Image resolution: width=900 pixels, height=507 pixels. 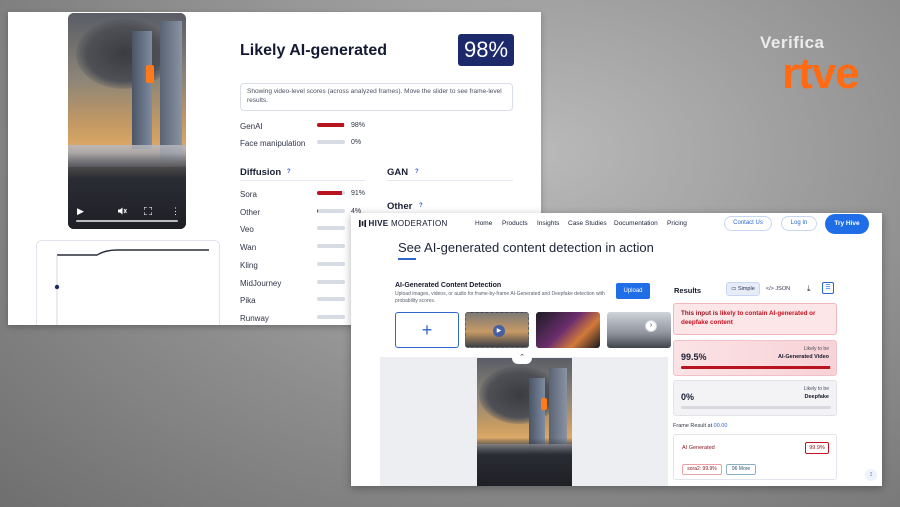 I want to click on frame-timestamp: 00.00, so click(x=720, y=426).